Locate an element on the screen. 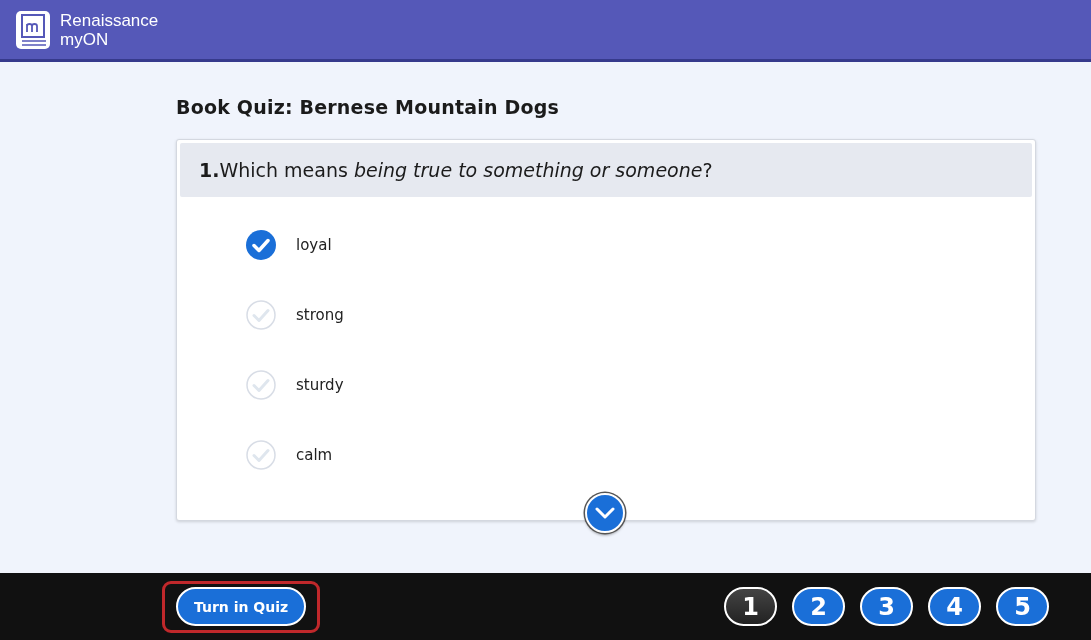  question-text: Which means being true to something or someone? is located at coordinates (466, 170).